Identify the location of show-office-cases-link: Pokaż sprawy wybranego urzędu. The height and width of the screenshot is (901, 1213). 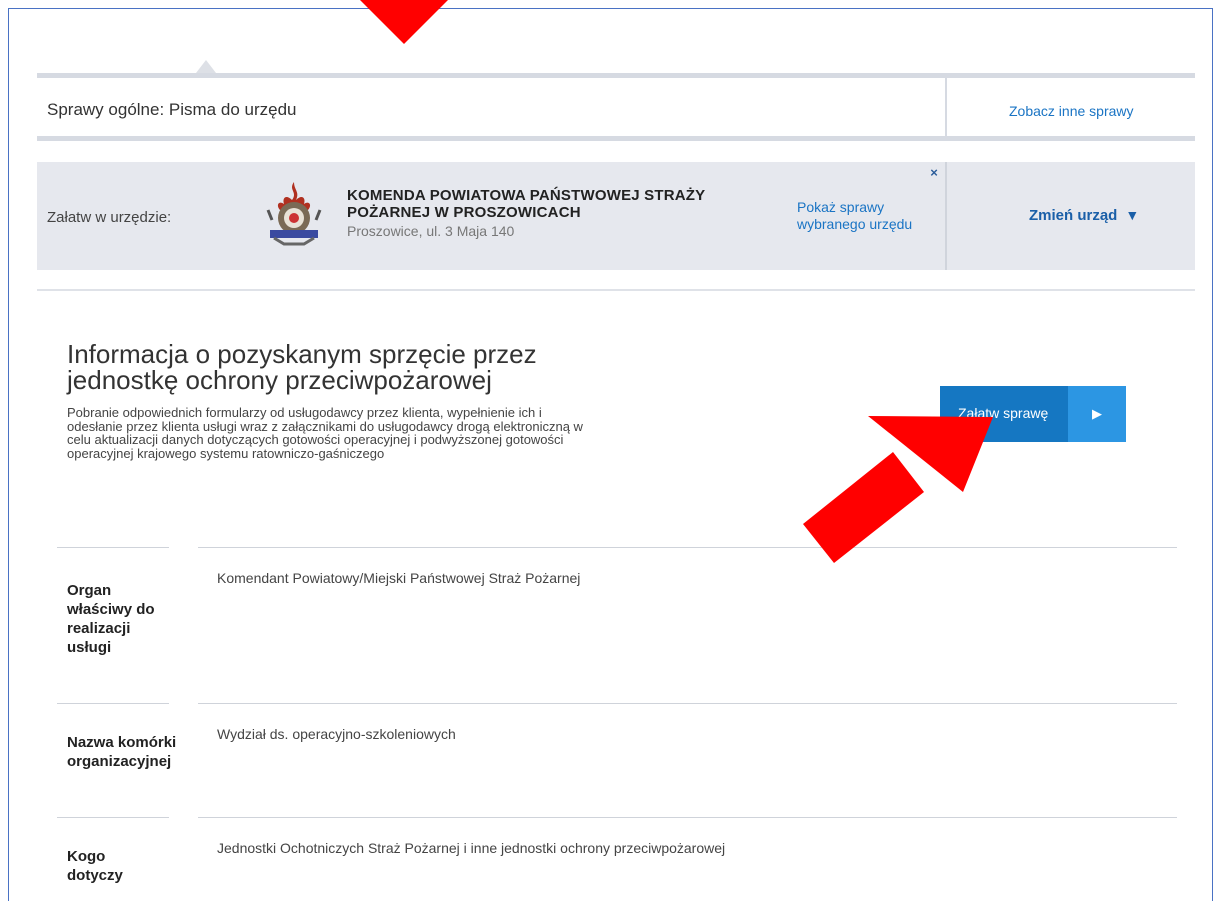
(867, 216).